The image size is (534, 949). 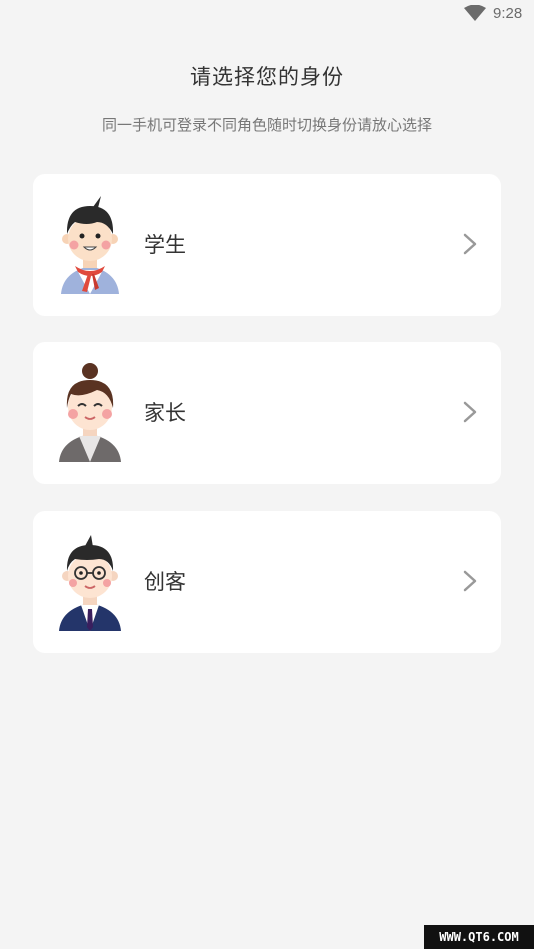 What do you see at coordinates (90, 412) in the screenshot?
I see `parent-avatar-icon` at bounding box center [90, 412].